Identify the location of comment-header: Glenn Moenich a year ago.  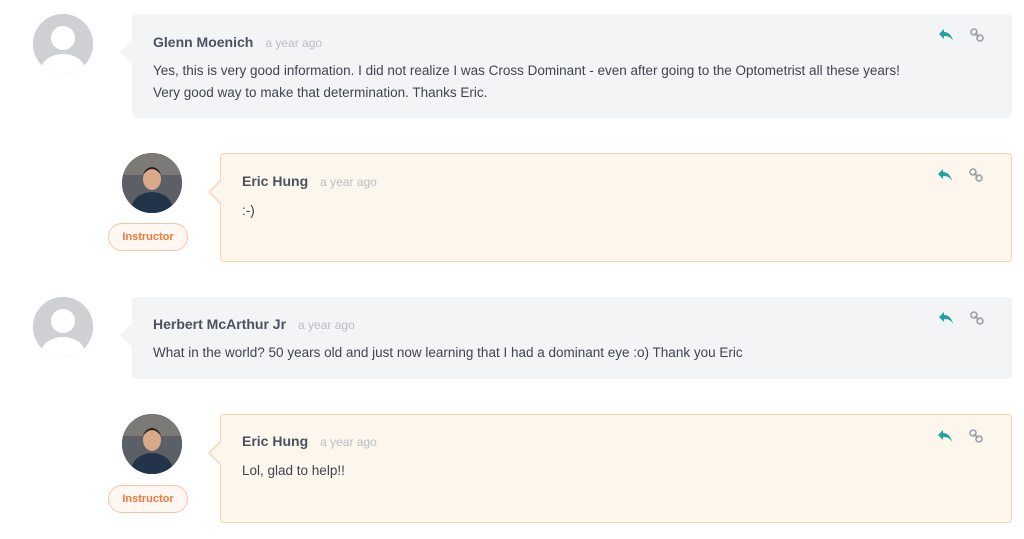
(237, 43).